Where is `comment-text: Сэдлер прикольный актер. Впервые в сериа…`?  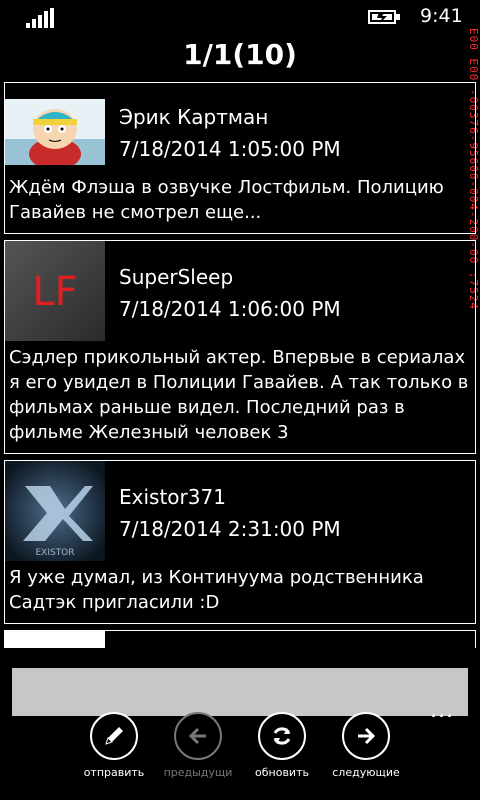 comment-text: Сэдлер прикольный актер. Впервые в сериа… is located at coordinates (239, 395).